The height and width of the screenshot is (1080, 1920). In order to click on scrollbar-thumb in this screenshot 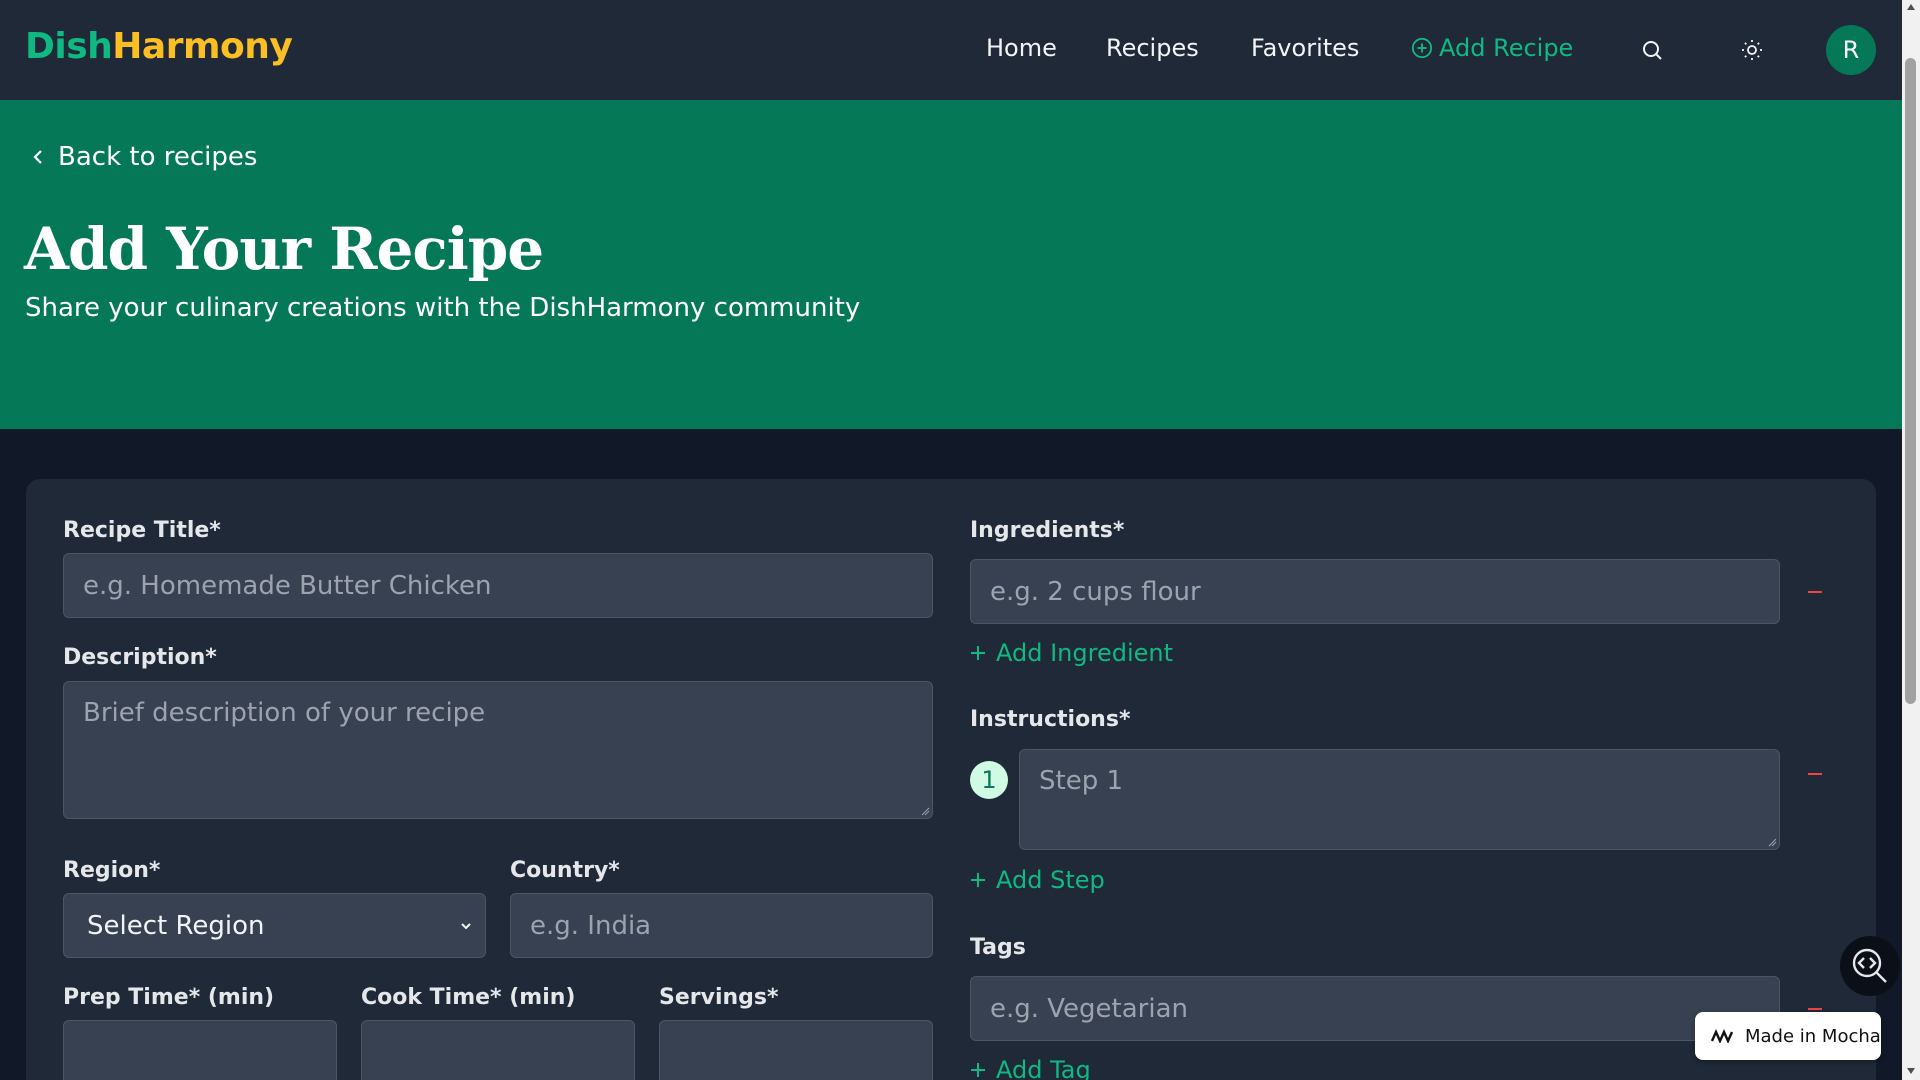, I will do `click(1910, 381)`.